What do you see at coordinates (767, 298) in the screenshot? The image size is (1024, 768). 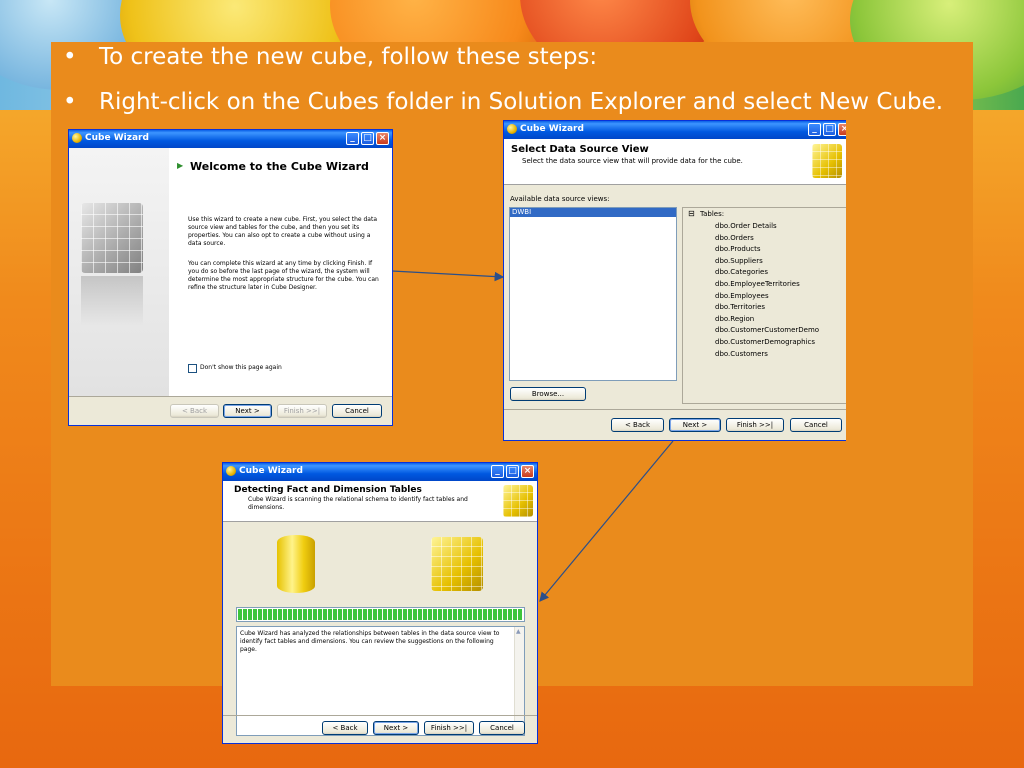 I see `tree-item: dbo.Employees` at bounding box center [767, 298].